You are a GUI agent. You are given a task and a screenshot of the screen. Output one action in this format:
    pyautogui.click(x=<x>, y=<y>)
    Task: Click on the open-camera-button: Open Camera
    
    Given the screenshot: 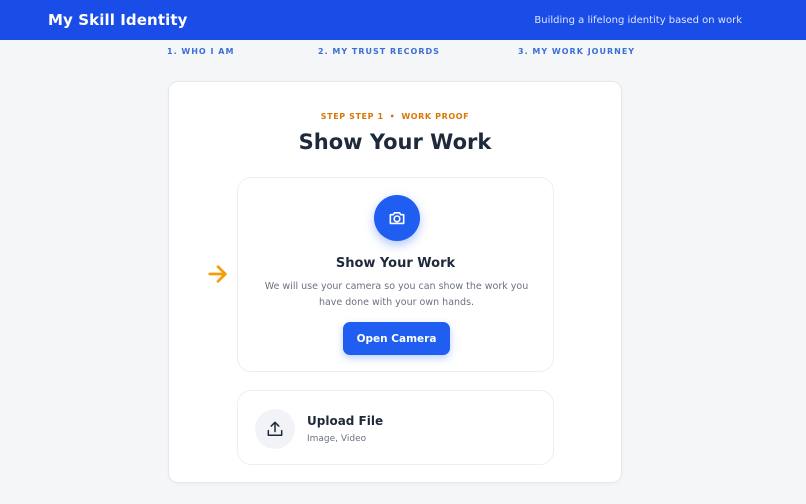 What is the action you would take?
    pyautogui.click(x=396, y=338)
    